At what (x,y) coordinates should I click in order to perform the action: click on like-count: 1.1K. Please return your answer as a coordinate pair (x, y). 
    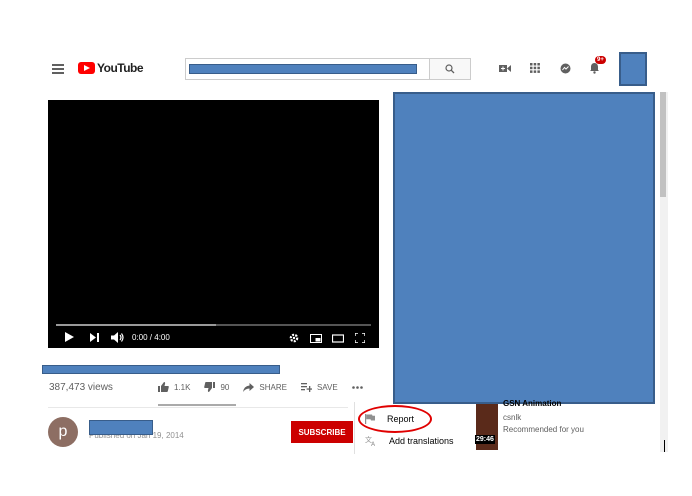
    Looking at the image, I should click on (182, 387).